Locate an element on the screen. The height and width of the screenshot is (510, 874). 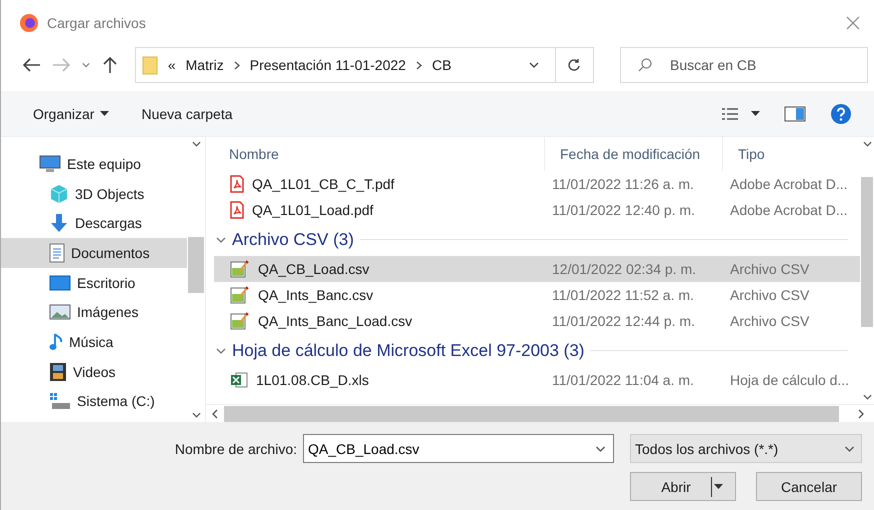
date-cell-text: 11/01/2022 11:52 a. m. is located at coordinates (623, 295).